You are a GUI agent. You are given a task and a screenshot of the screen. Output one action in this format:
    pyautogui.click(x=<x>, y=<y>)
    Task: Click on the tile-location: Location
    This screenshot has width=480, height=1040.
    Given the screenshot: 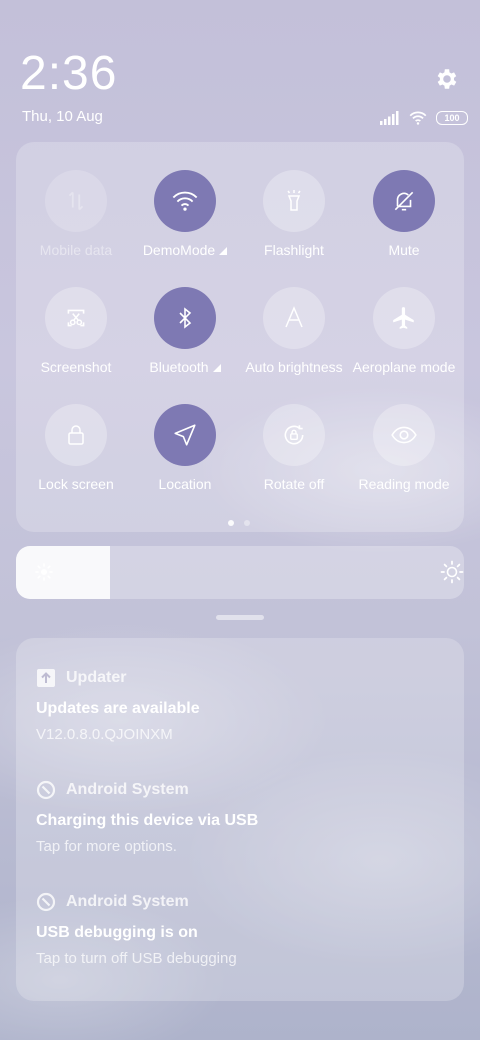 What is the action you would take?
    pyautogui.click(x=185, y=448)
    